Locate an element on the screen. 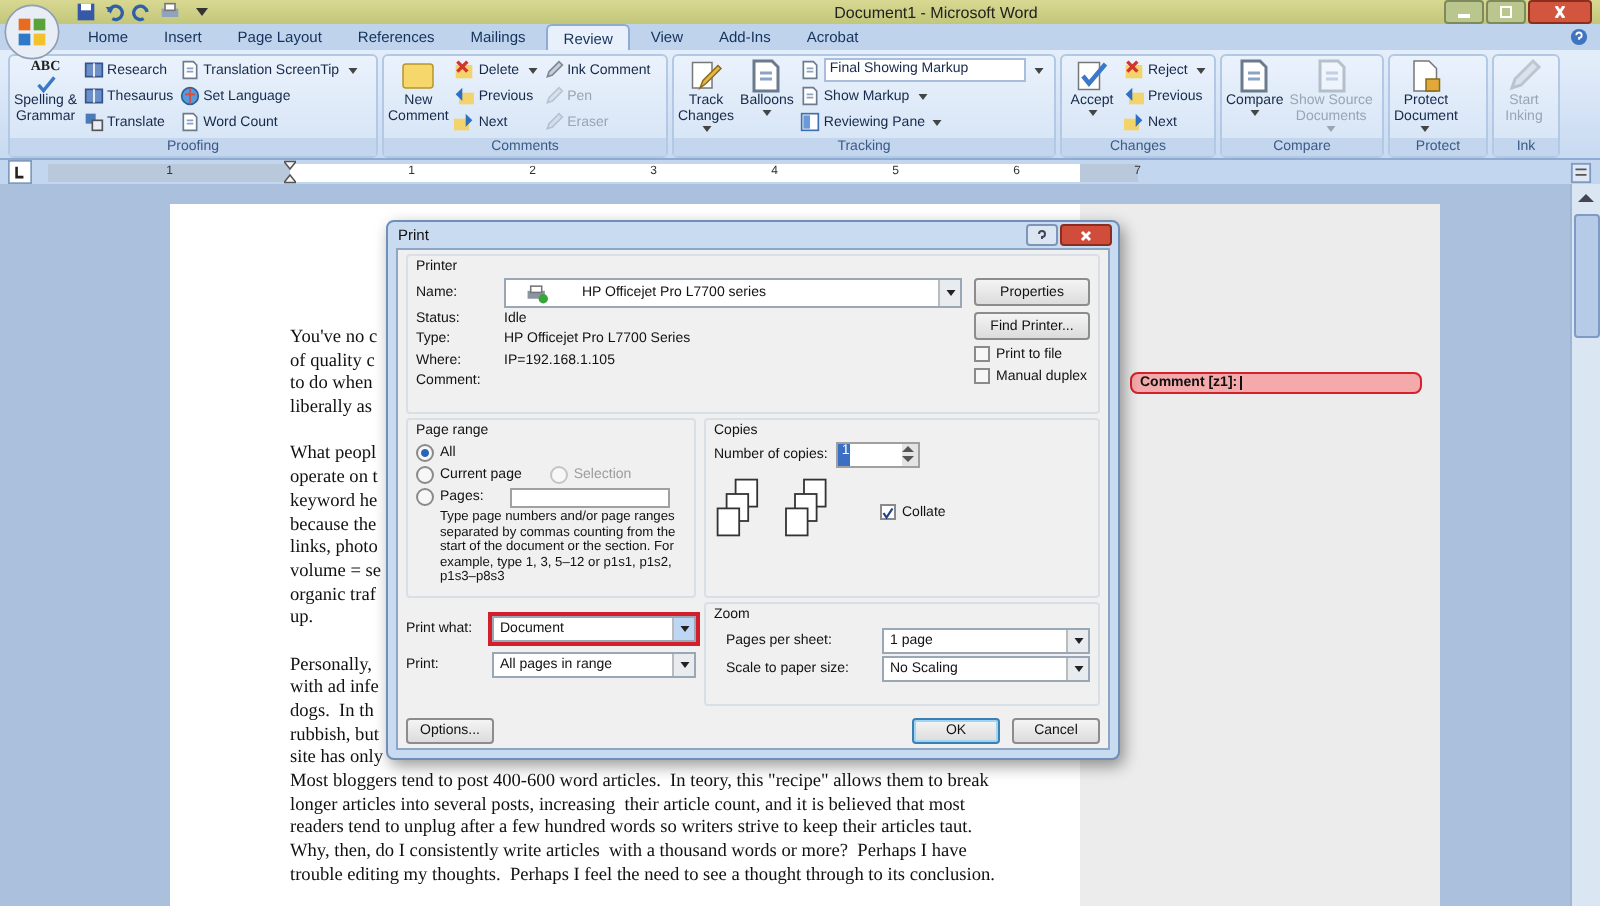  document-text-line: because the is located at coordinates (333, 527).